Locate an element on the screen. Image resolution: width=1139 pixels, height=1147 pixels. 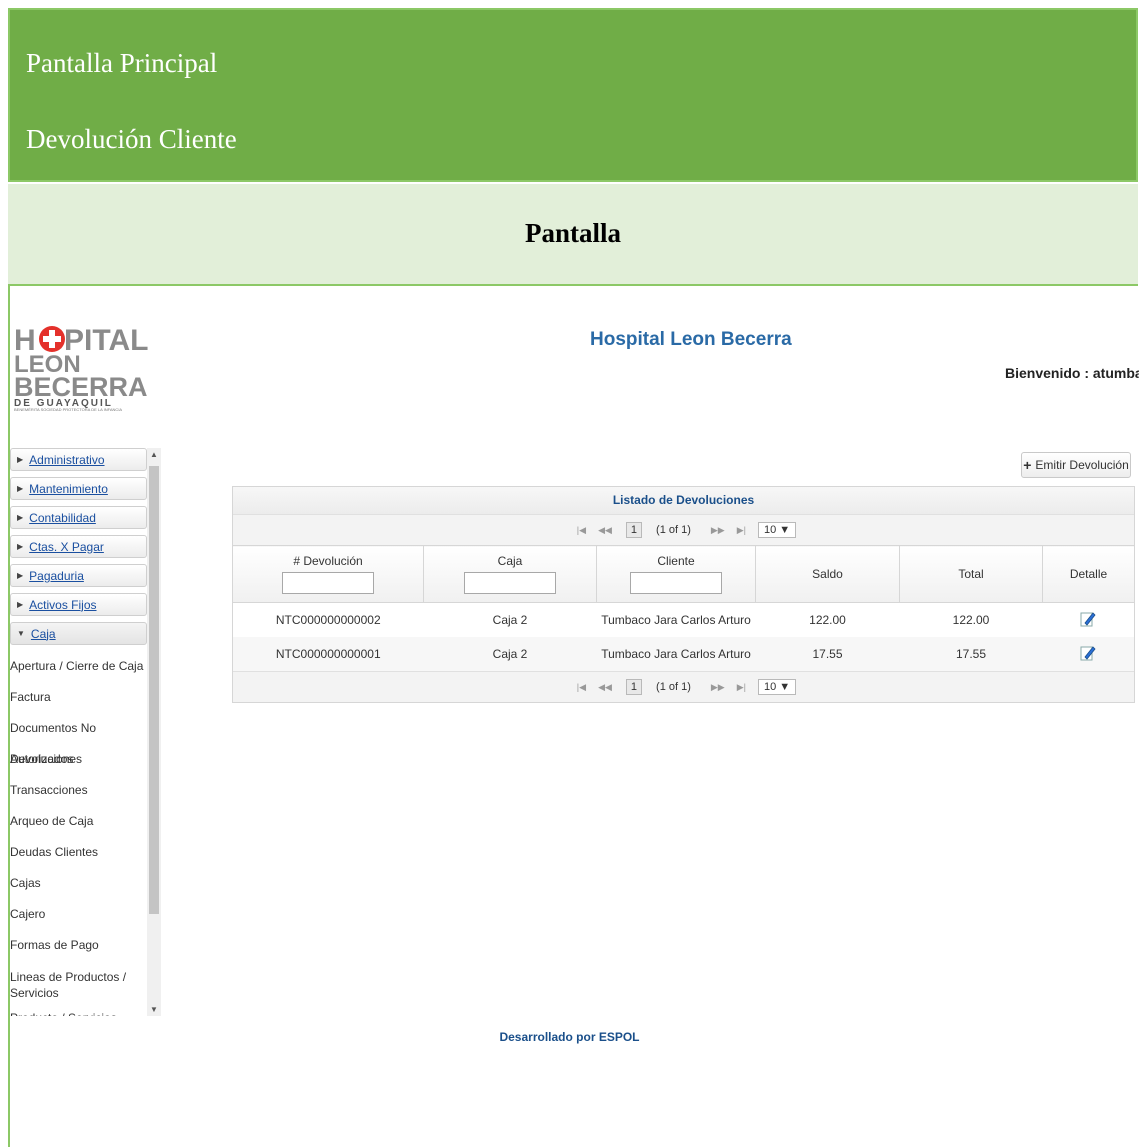
menu-item-mantenimiento: ▶ Mantenimiento is located at coordinates (78, 488).